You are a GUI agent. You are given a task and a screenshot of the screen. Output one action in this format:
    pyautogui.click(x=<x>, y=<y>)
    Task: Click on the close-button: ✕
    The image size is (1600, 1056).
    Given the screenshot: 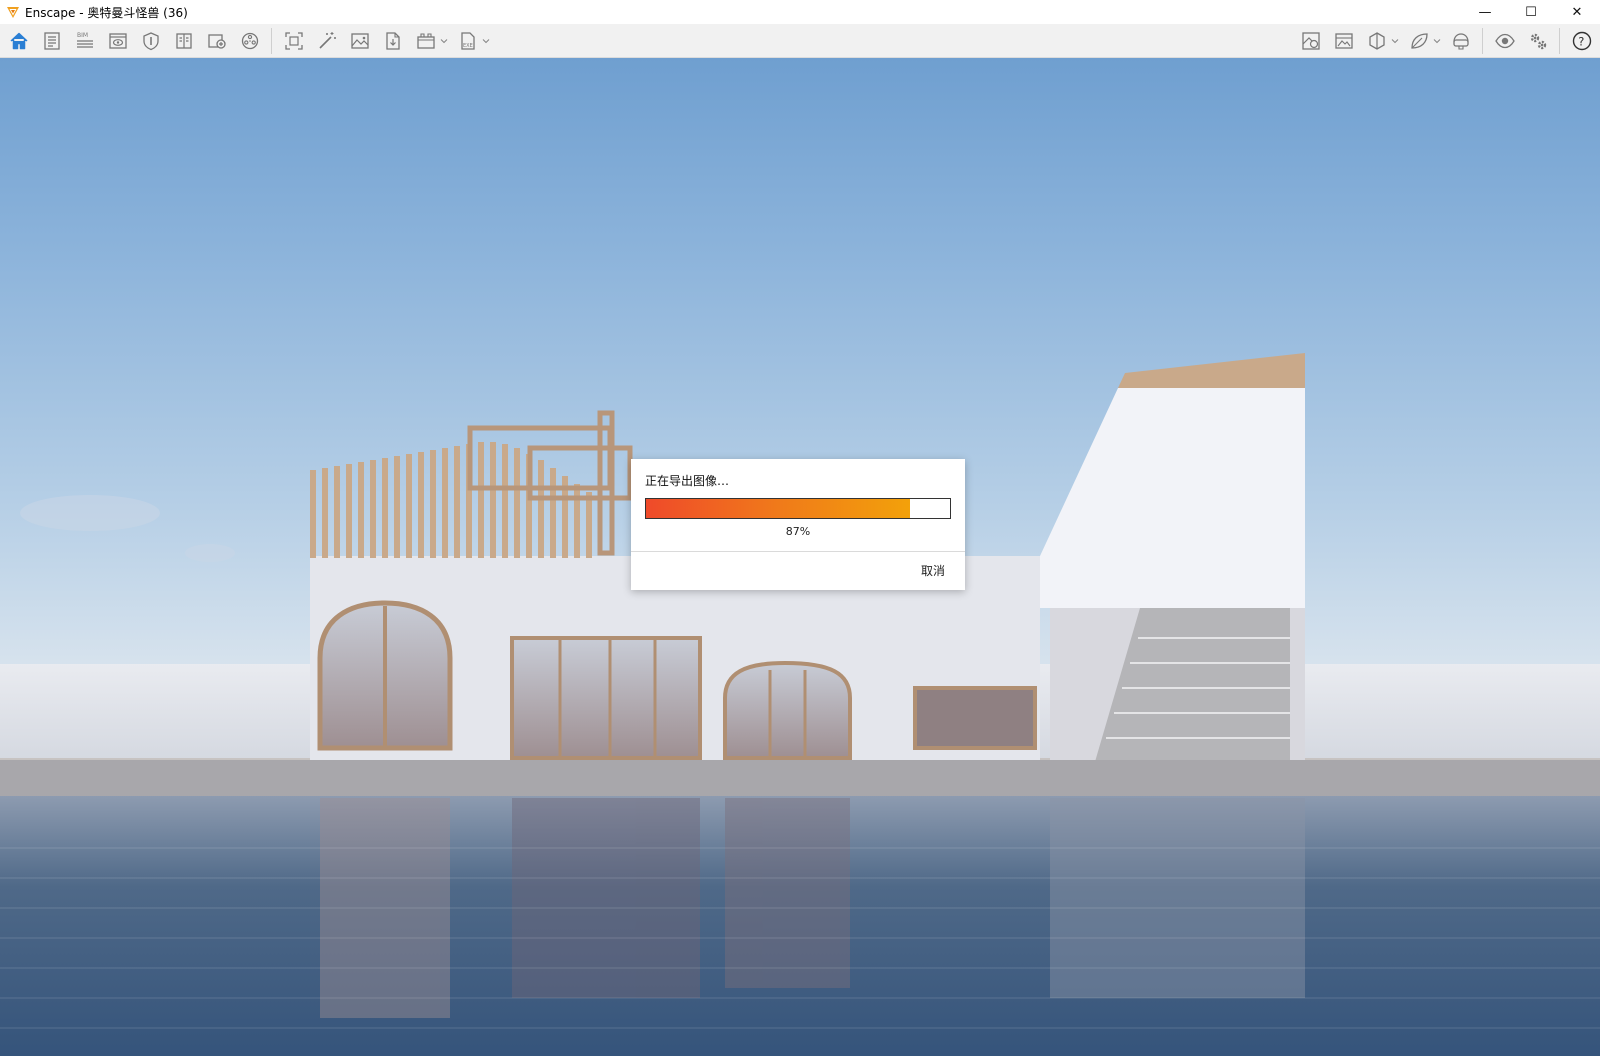 What is the action you would take?
    pyautogui.click(x=1577, y=12)
    